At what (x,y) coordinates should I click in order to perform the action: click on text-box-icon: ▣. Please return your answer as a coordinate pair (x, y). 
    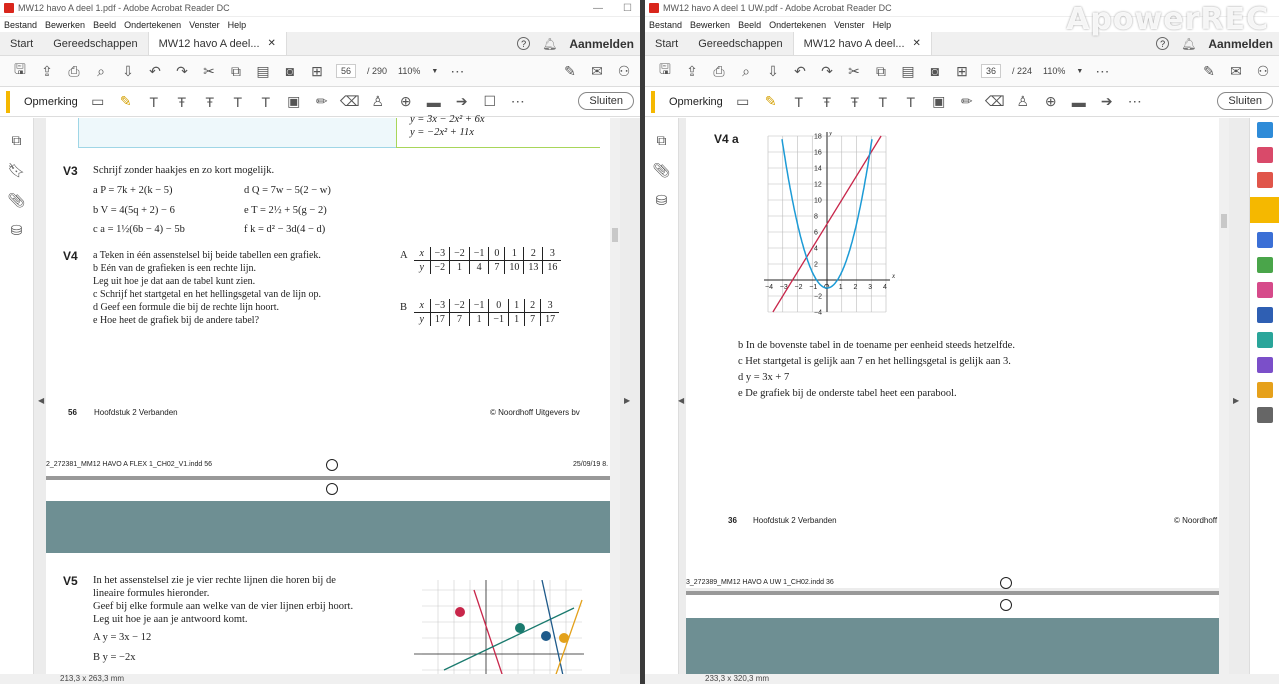
    Looking at the image, I should click on (294, 101).